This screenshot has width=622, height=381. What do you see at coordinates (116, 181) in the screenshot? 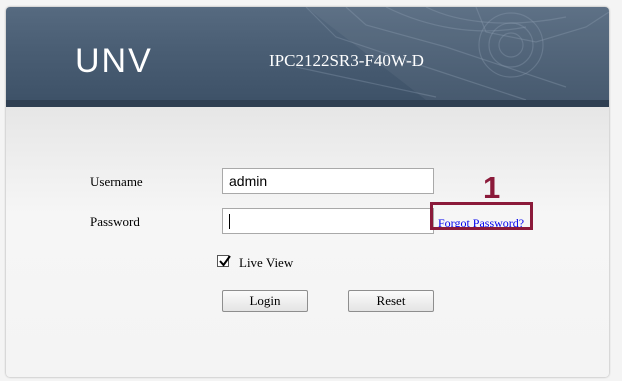
I see `username-label: Username` at bounding box center [116, 181].